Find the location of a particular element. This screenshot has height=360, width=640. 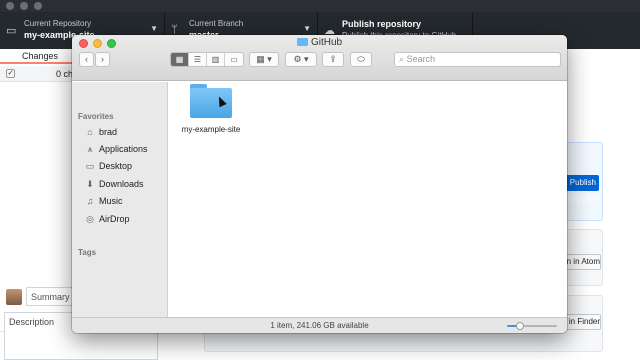

sidebar-item-desktop: ▭ Desktop is located at coordinates (108, 166).